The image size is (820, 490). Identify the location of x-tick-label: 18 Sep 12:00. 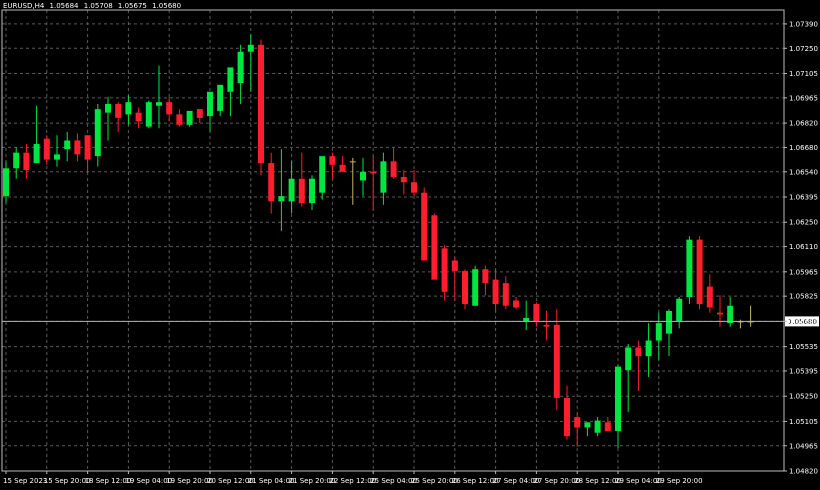
(108, 481).